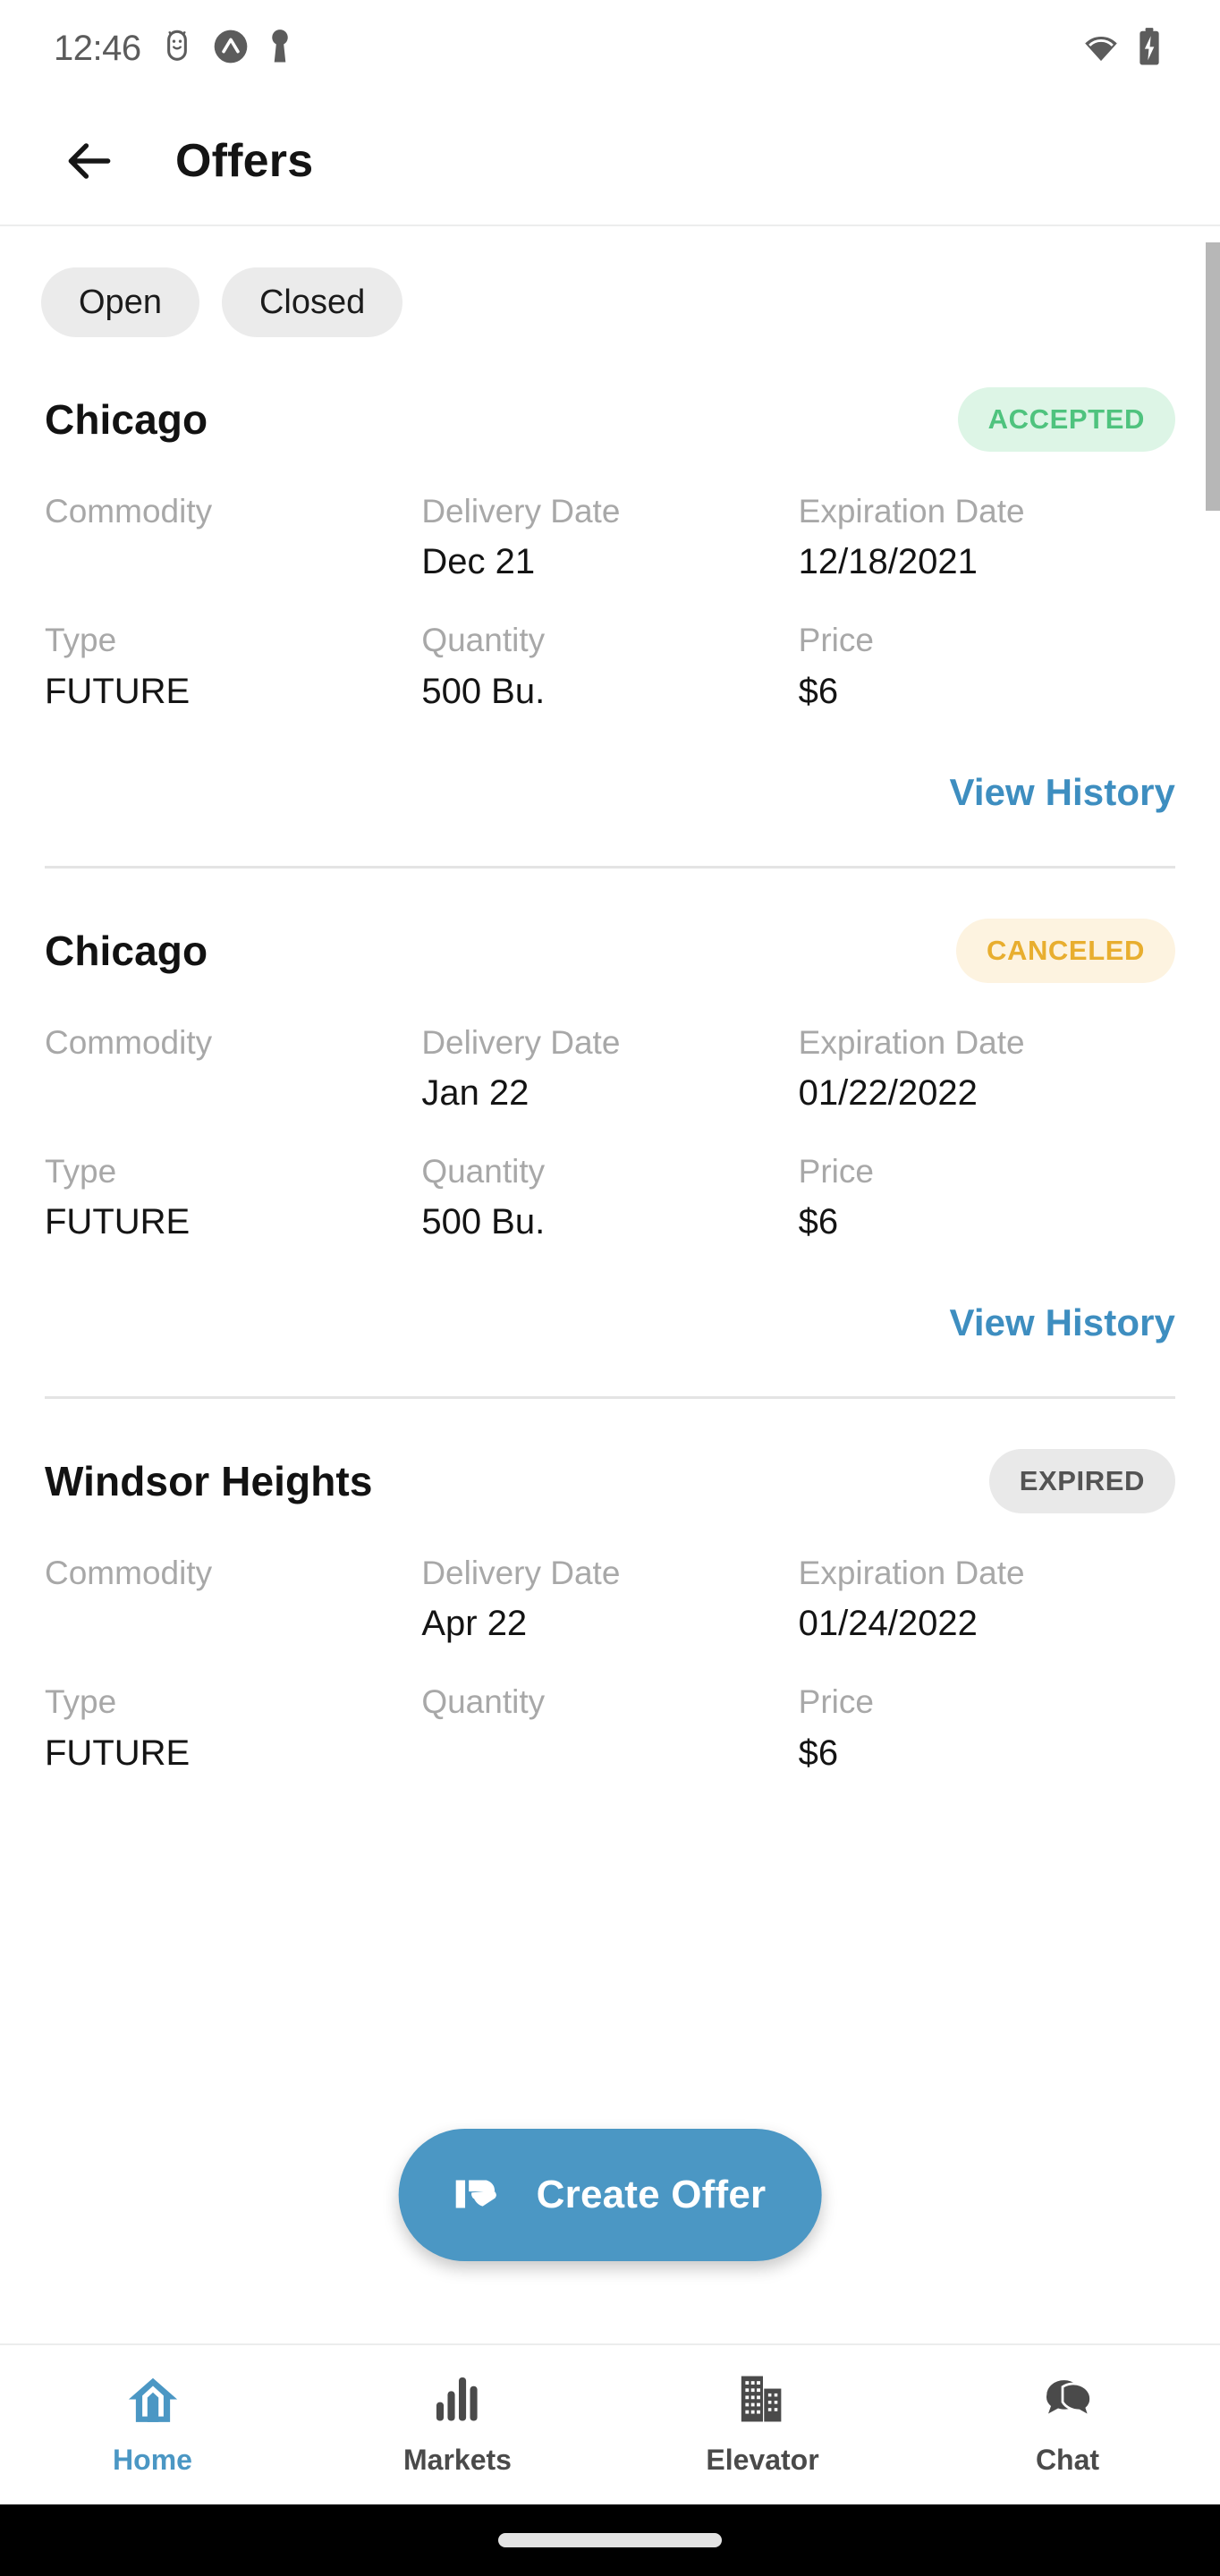 This screenshot has width=1220, height=2576. Describe the element at coordinates (609, 538) in the screenshot. I see `field-delivery-date: Delivery Date Dec 21` at that location.